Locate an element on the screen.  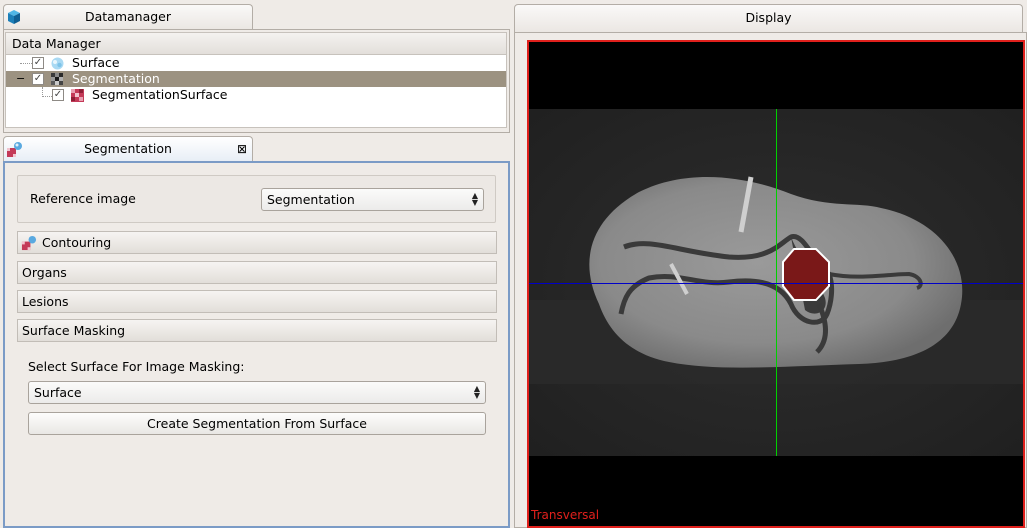
close-icon: ⊠ is located at coordinates (242, 149).